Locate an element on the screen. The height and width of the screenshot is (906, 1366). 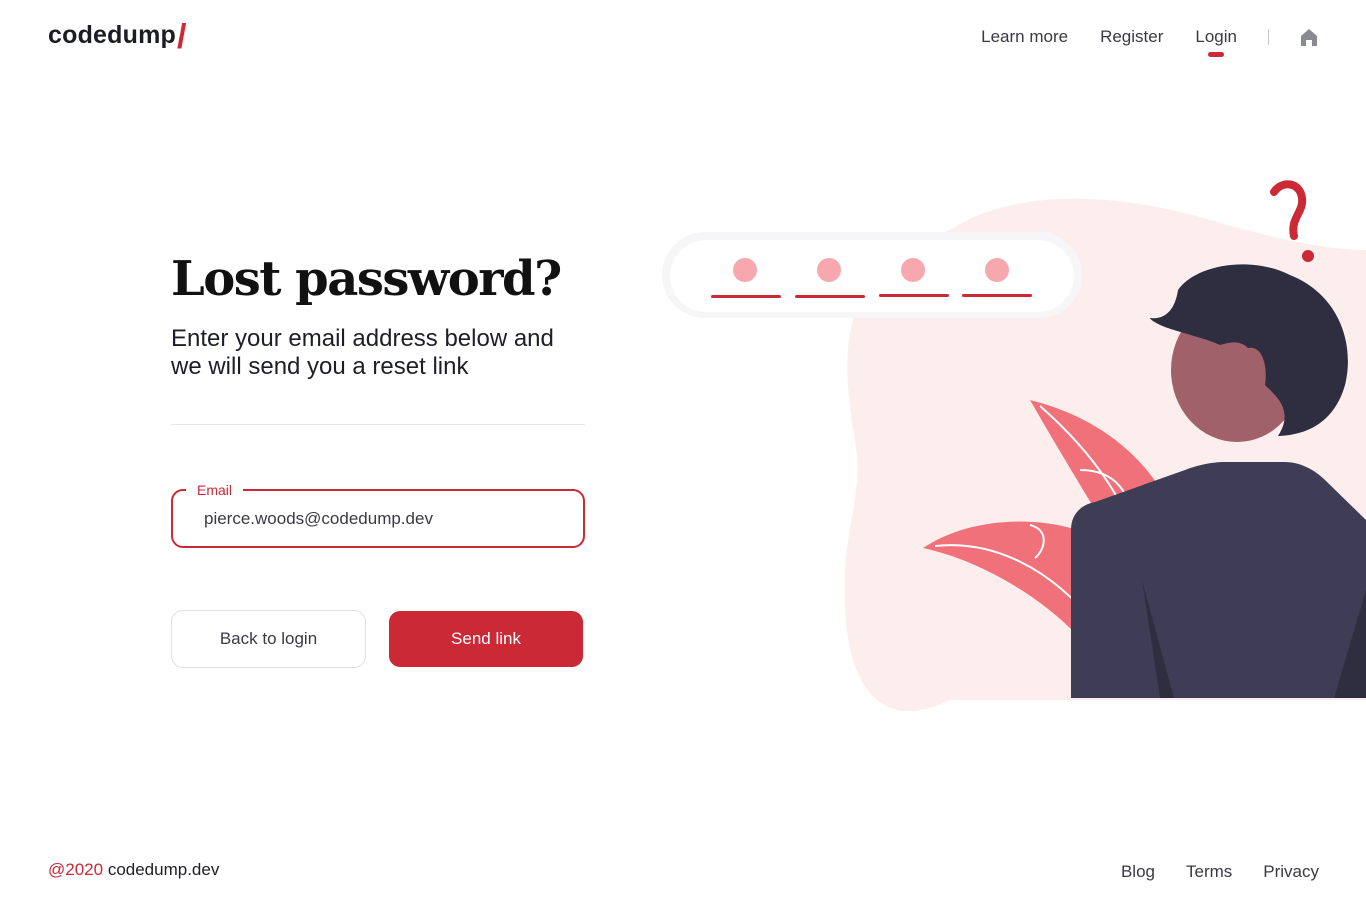
email-field: Email is located at coordinates (378, 514).